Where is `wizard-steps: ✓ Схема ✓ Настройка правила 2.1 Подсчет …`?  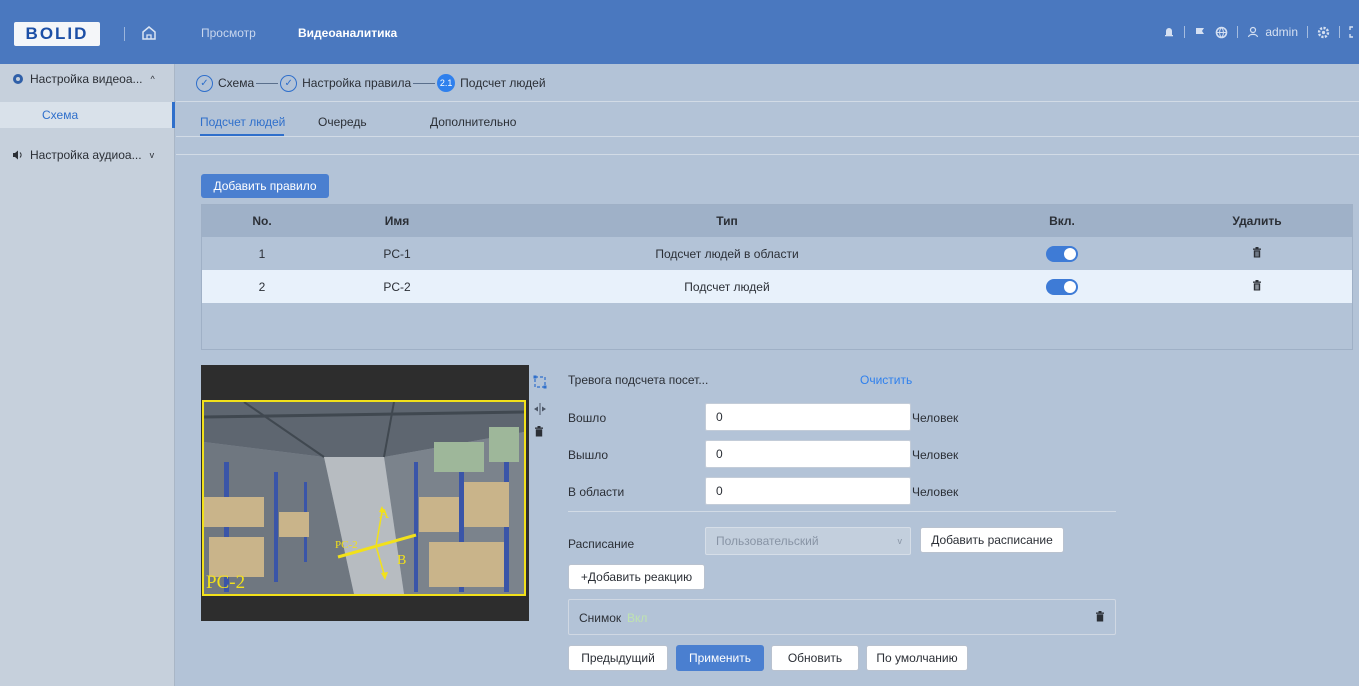
wizard-steps: ✓ Схема ✓ Настройка правила 2.1 Подсчет … is located at coordinates (371, 83).